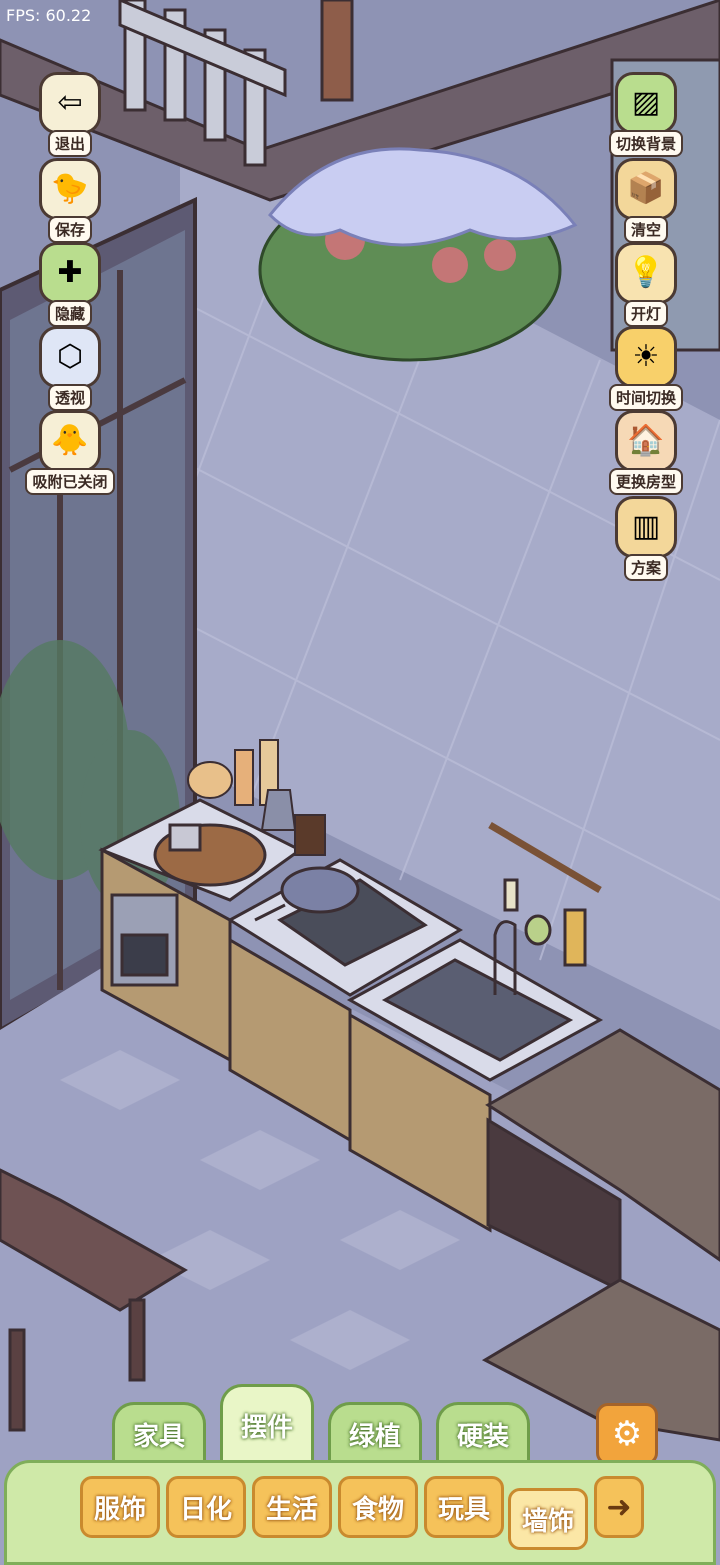 The width and height of the screenshot is (720, 1565). Describe the element at coordinates (267, 1424) in the screenshot. I see `tab-decor: 摆件` at that location.